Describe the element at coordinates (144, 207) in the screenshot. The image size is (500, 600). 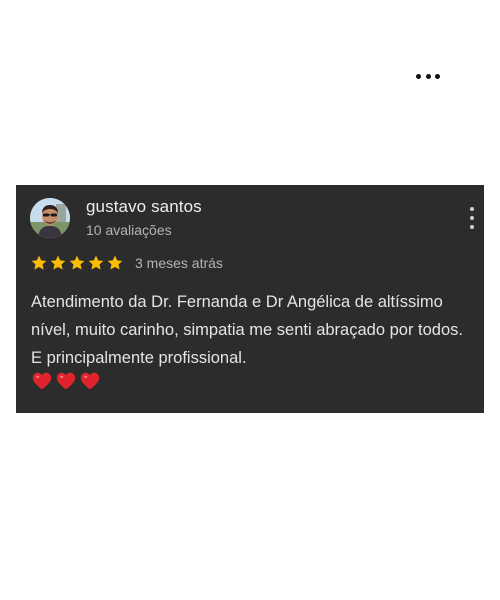
I see `author-name: gustavo santos` at that location.